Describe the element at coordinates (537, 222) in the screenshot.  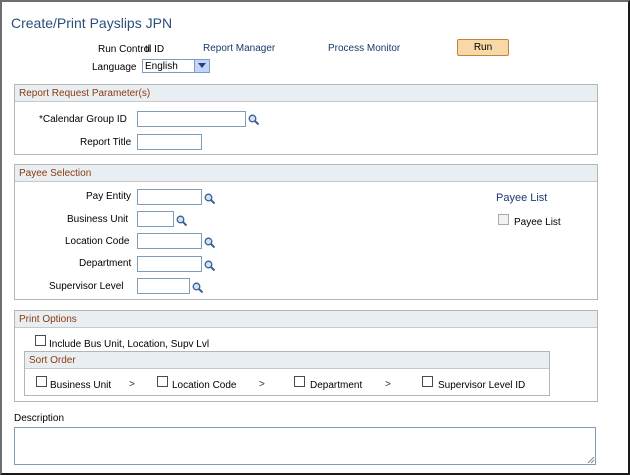
I see `payee-list-checkbox-label: Payee List` at that location.